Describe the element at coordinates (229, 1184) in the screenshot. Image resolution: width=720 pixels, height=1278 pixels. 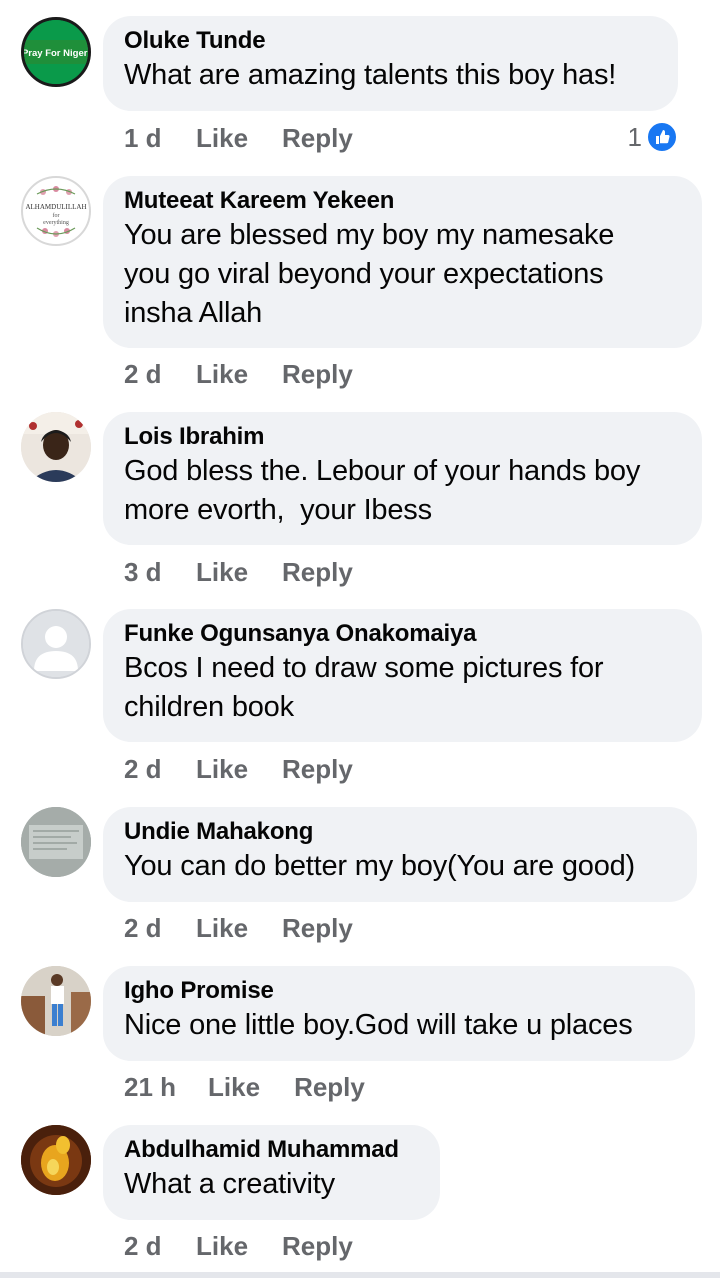
I see `comment-text: What a creativity` at that location.